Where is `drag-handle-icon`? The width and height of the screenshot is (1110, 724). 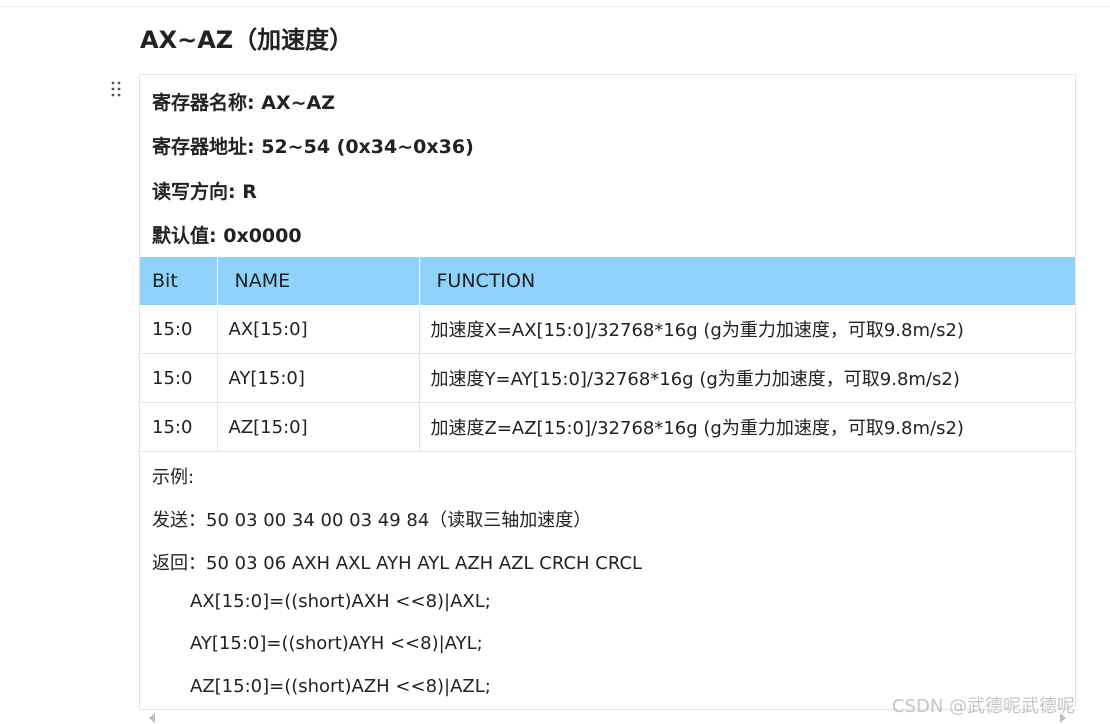
drag-handle-icon is located at coordinates (117, 89).